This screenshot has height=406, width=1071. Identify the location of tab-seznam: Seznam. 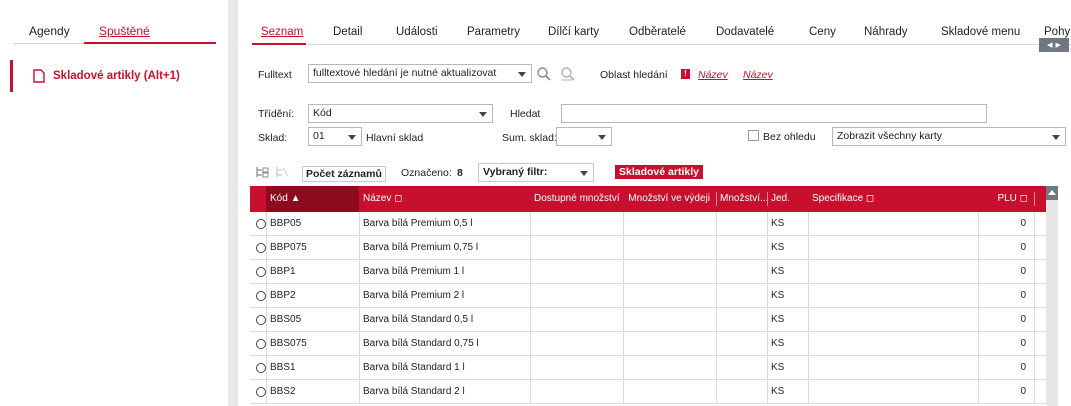
(282, 32).